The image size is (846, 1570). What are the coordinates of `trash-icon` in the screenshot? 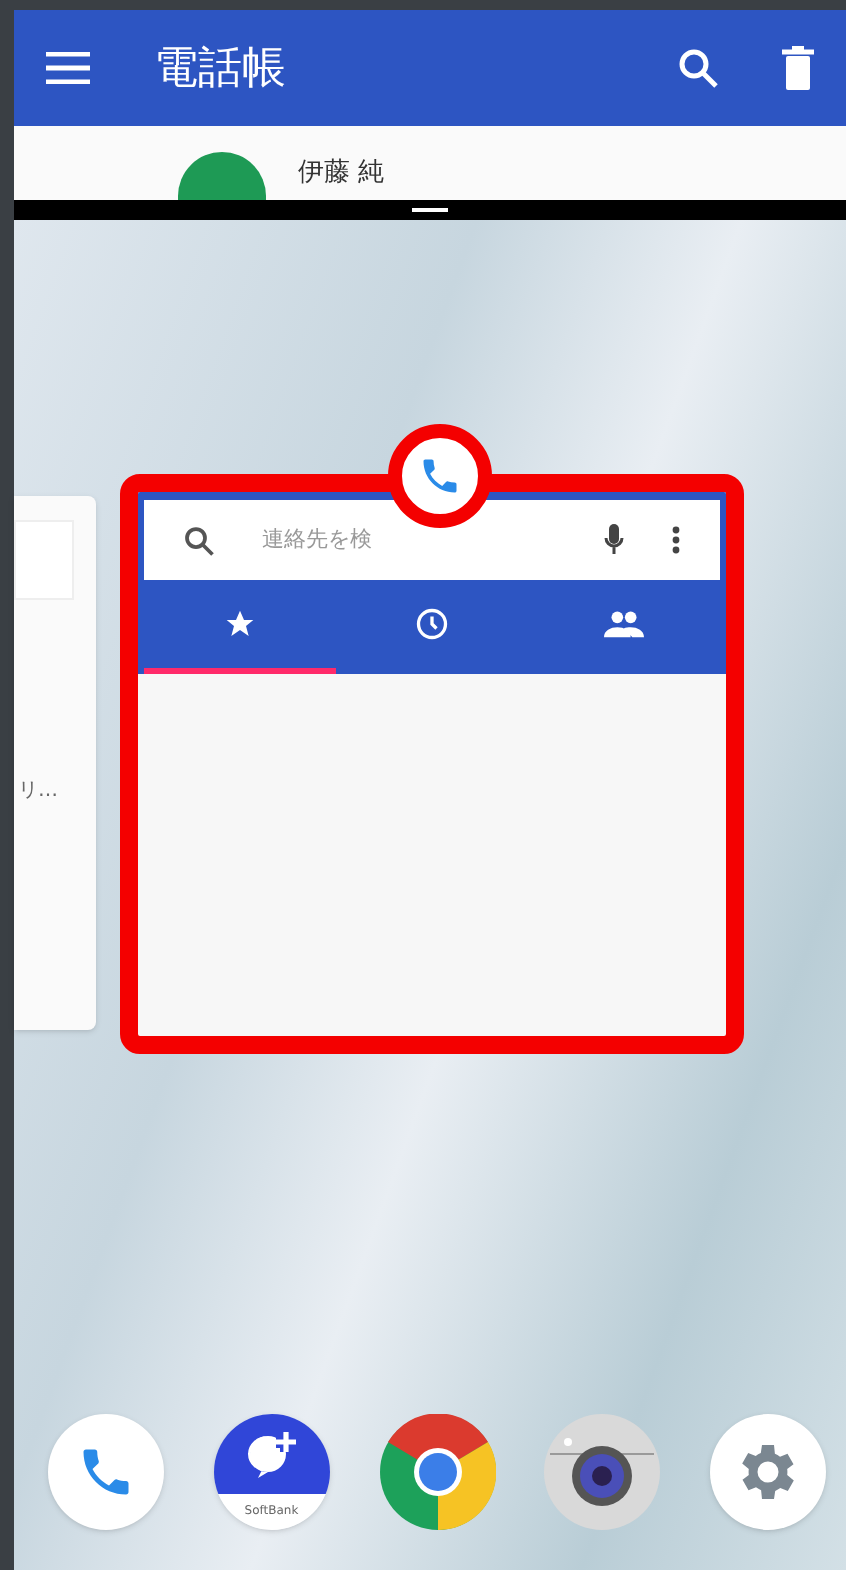 It's located at (798, 68).